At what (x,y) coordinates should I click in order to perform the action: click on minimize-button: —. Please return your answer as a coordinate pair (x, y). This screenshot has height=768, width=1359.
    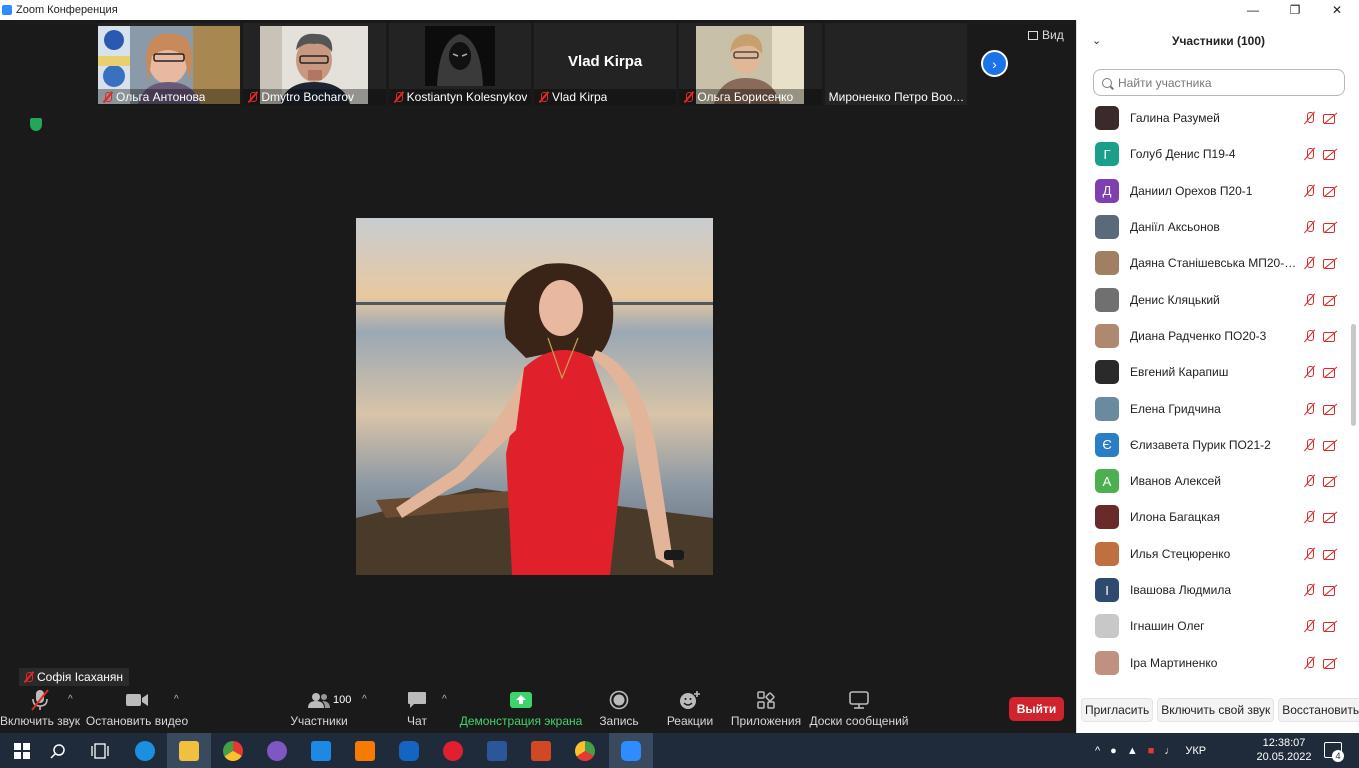
    Looking at the image, I should click on (1253, 10).